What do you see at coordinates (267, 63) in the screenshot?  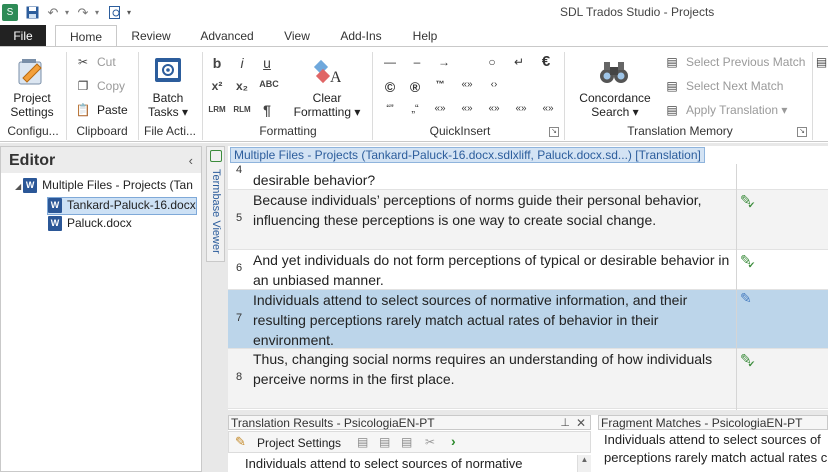 I see `underline-icon: u` at bounding box center [267, 63].